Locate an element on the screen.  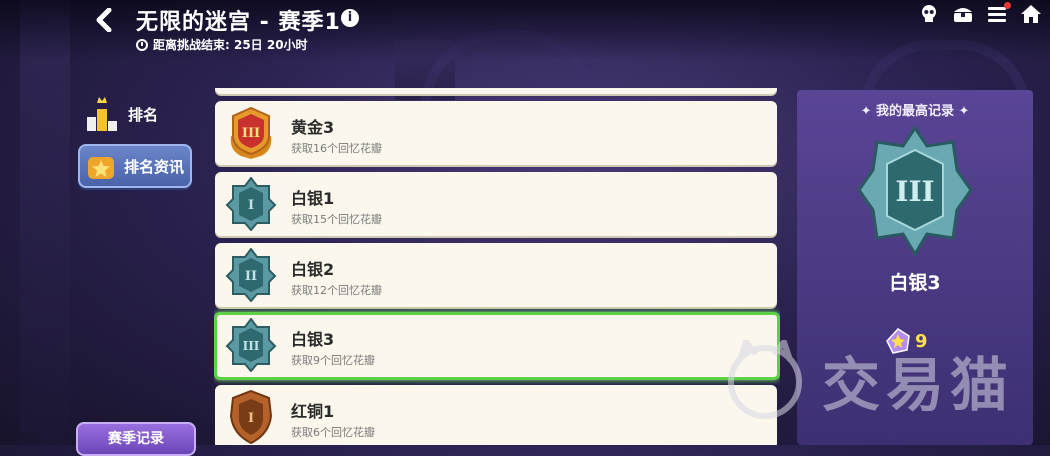
cat-logo-icon is located at coordinates (765, 379).